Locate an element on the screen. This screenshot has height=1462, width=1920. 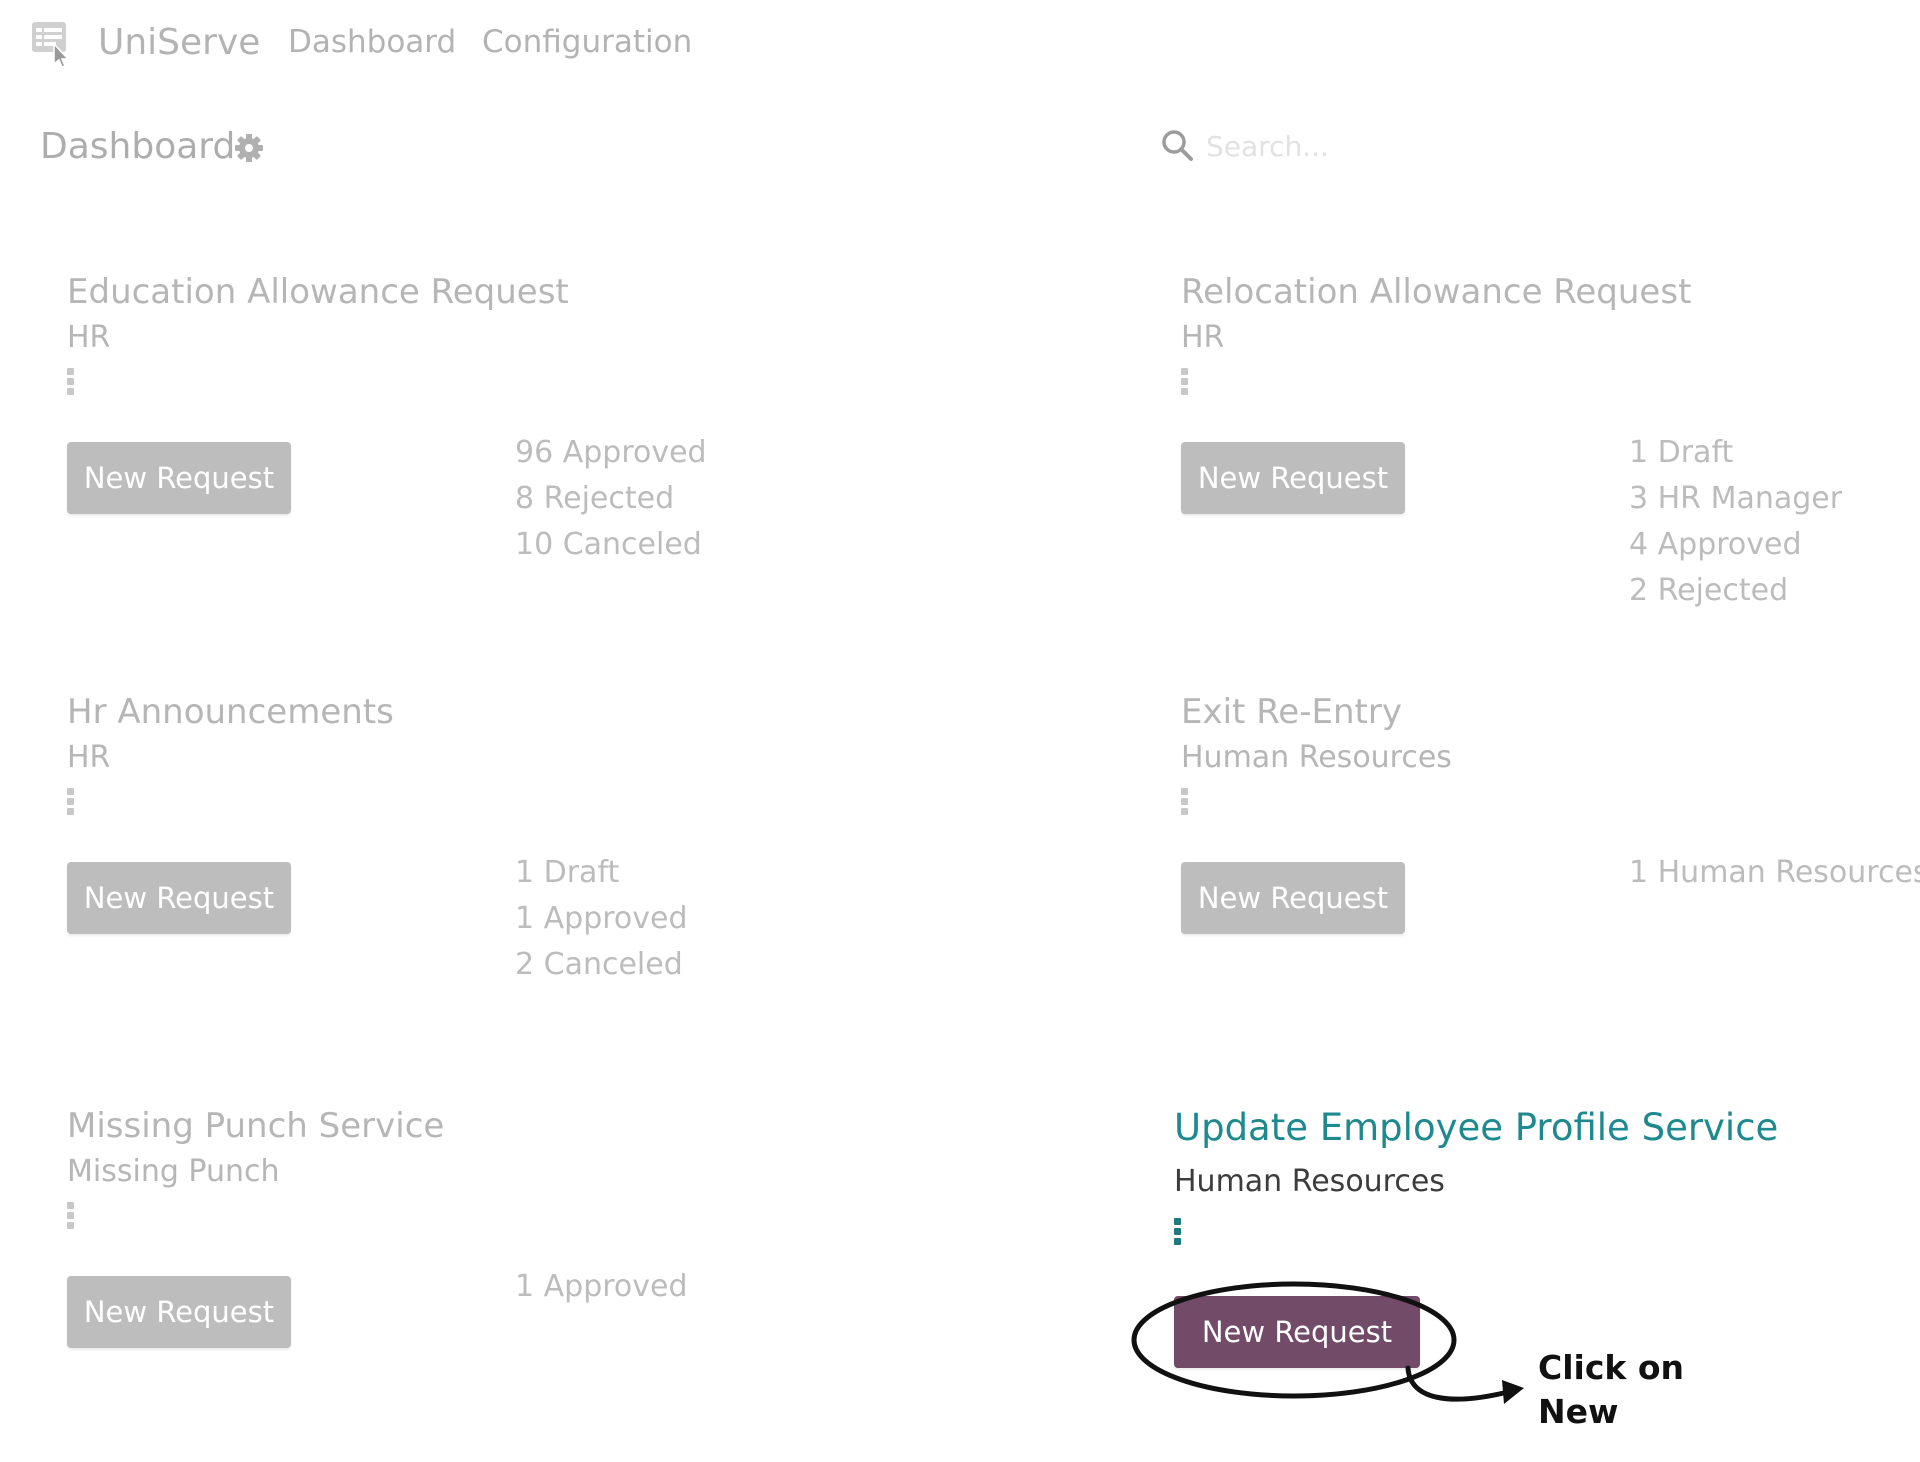
top-navbar: UniServe Dashboard Configuration is located at coordinates (960, 45).